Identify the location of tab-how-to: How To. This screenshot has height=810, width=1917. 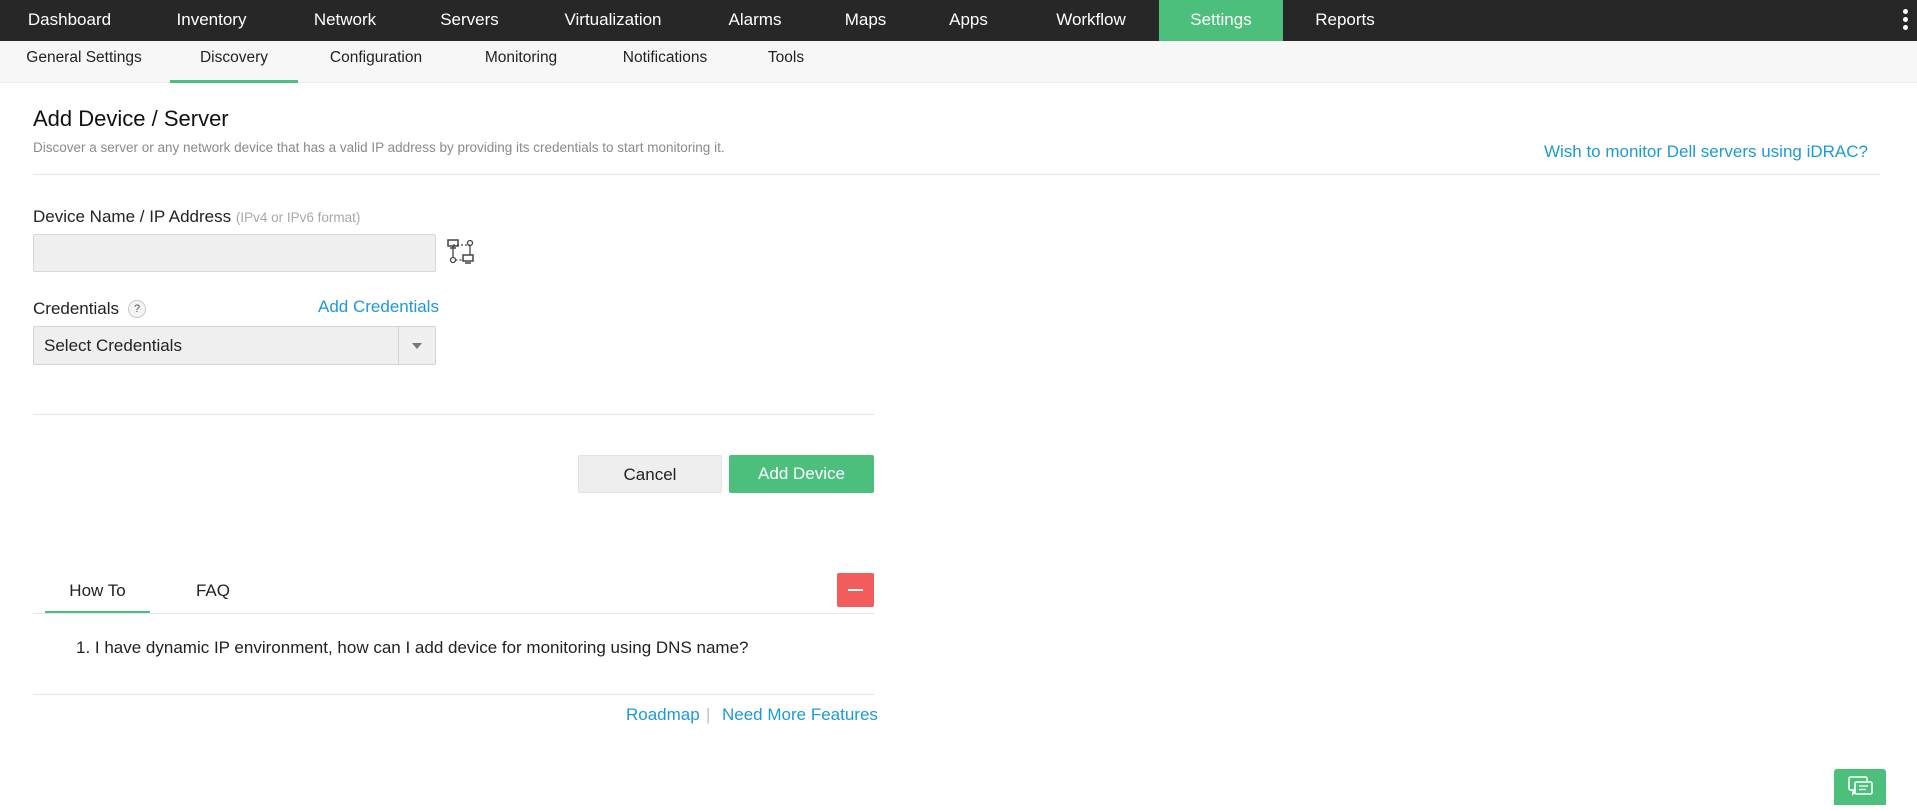
(97, 592).